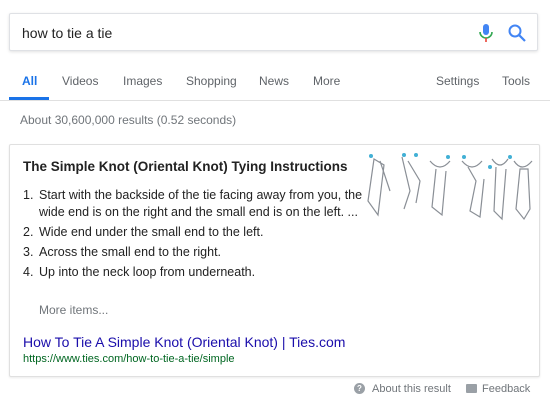  I want to click on list-item: 3. Across the small end to the right., so click(195, 252).